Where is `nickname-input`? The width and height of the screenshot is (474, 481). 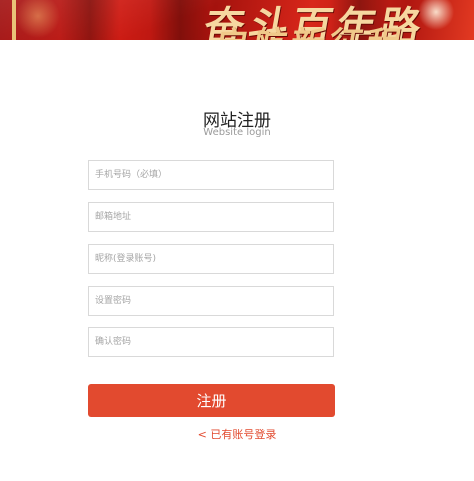 nickname-input is located at coordinates (211, 259).